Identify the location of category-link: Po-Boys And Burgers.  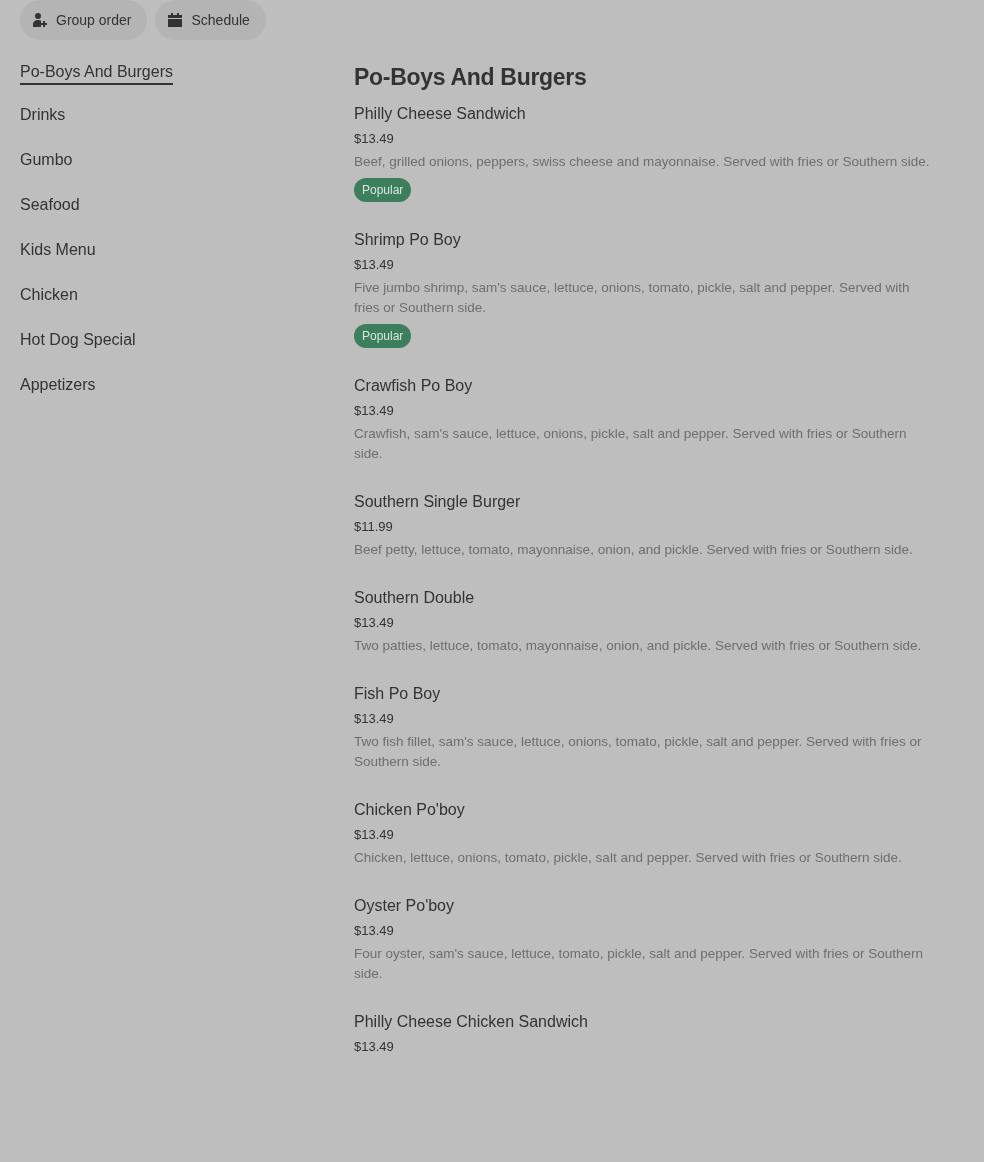
(96, 73).